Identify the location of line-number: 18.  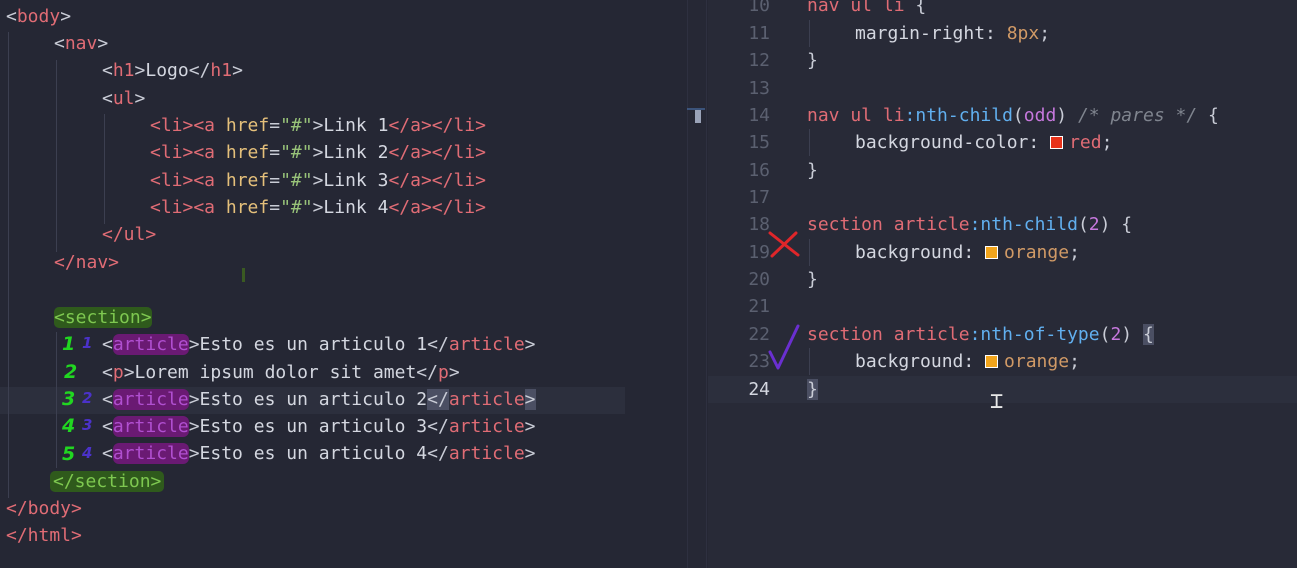
(759, 224).